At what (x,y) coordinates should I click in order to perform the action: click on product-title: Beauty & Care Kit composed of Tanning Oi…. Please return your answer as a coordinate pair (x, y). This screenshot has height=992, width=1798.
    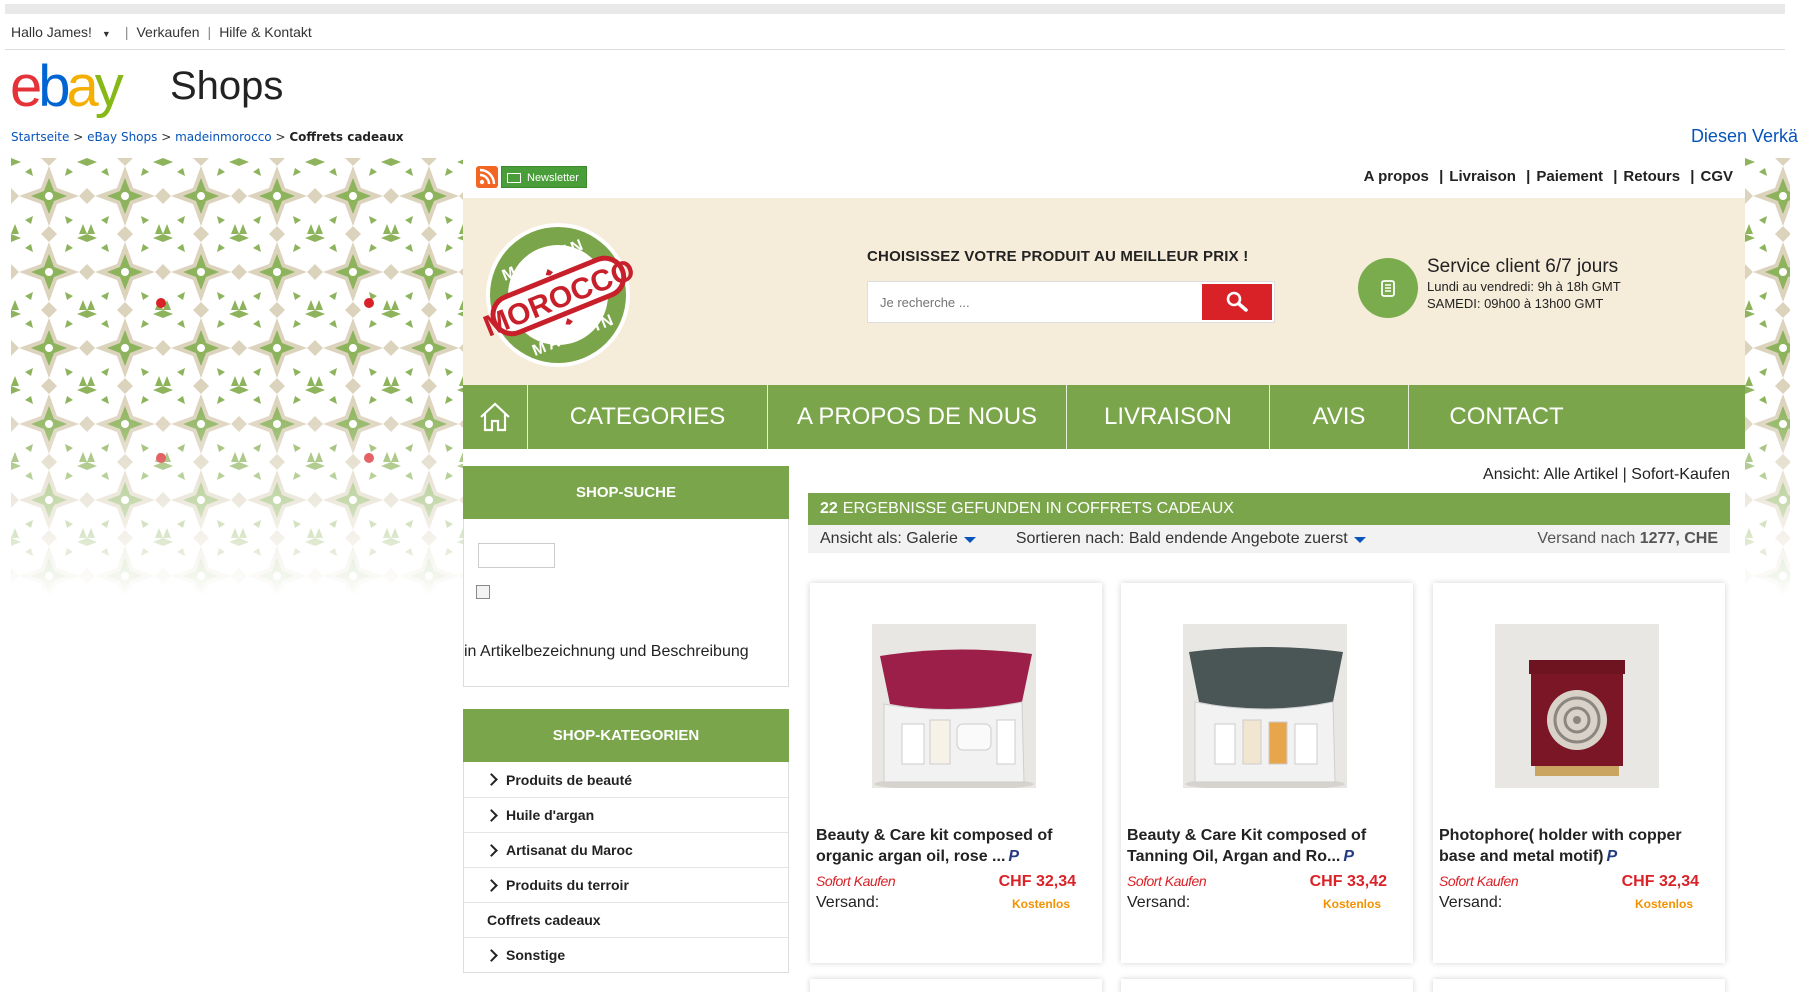
    Looking at the image, I should click on (1267, 846).